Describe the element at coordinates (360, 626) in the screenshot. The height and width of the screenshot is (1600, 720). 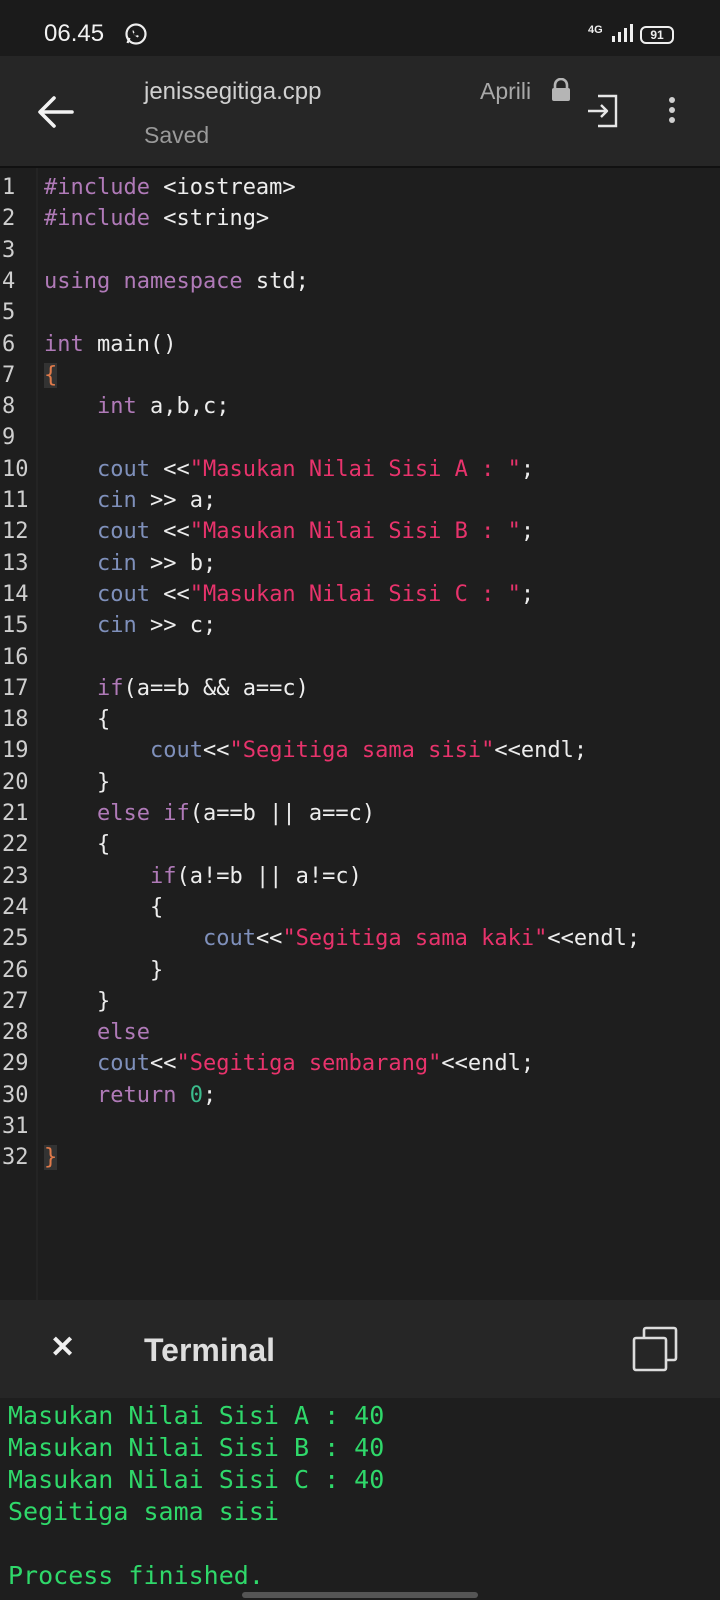
I see `code-line: 15 cin >> c;` at that location.